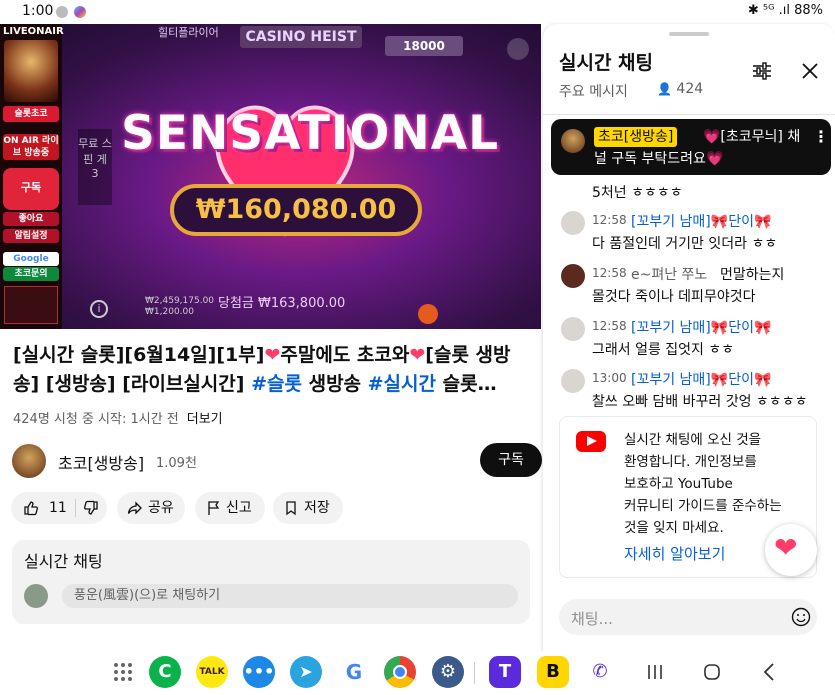 The height and width of the screenshot is (695, 835). Describe the element at coordinates (29, 461) in the screenshot. I see `channel-avatar` at that location.